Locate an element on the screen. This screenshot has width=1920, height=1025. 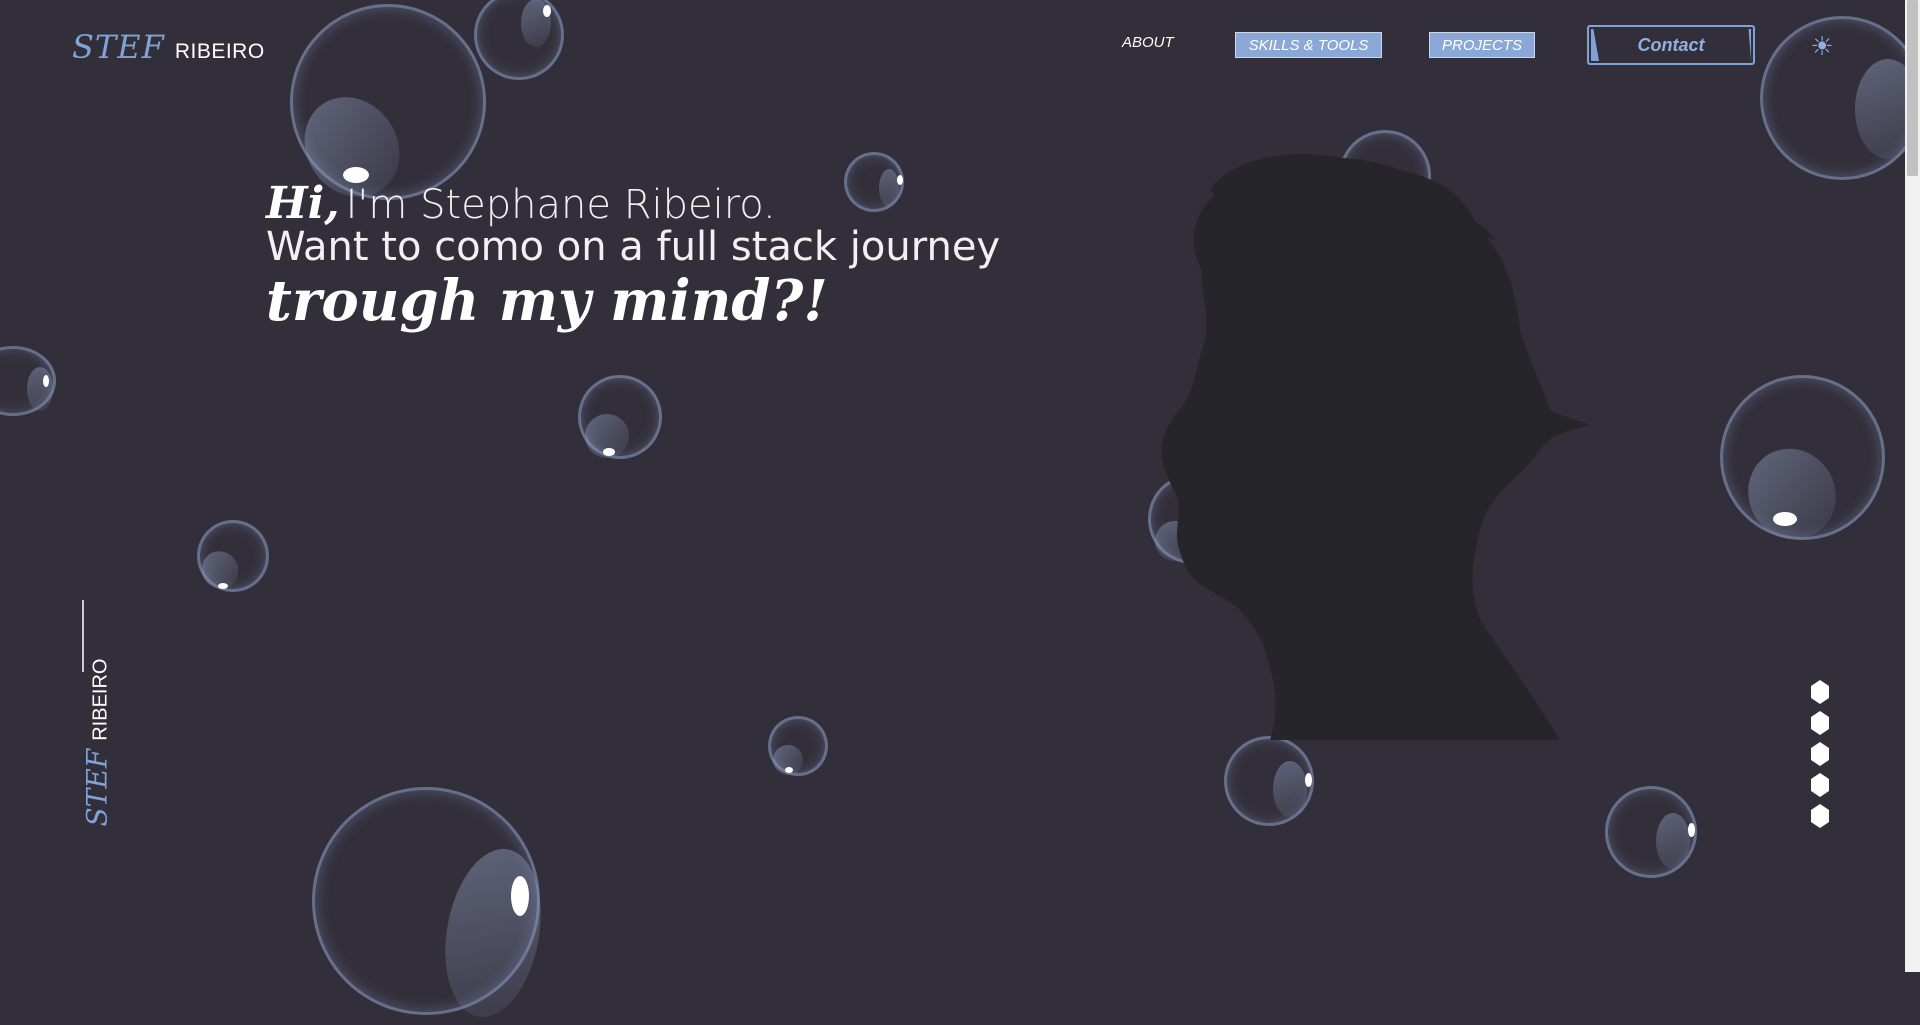
logo-text: RIBEIRO is located at coordinates (219, 51).